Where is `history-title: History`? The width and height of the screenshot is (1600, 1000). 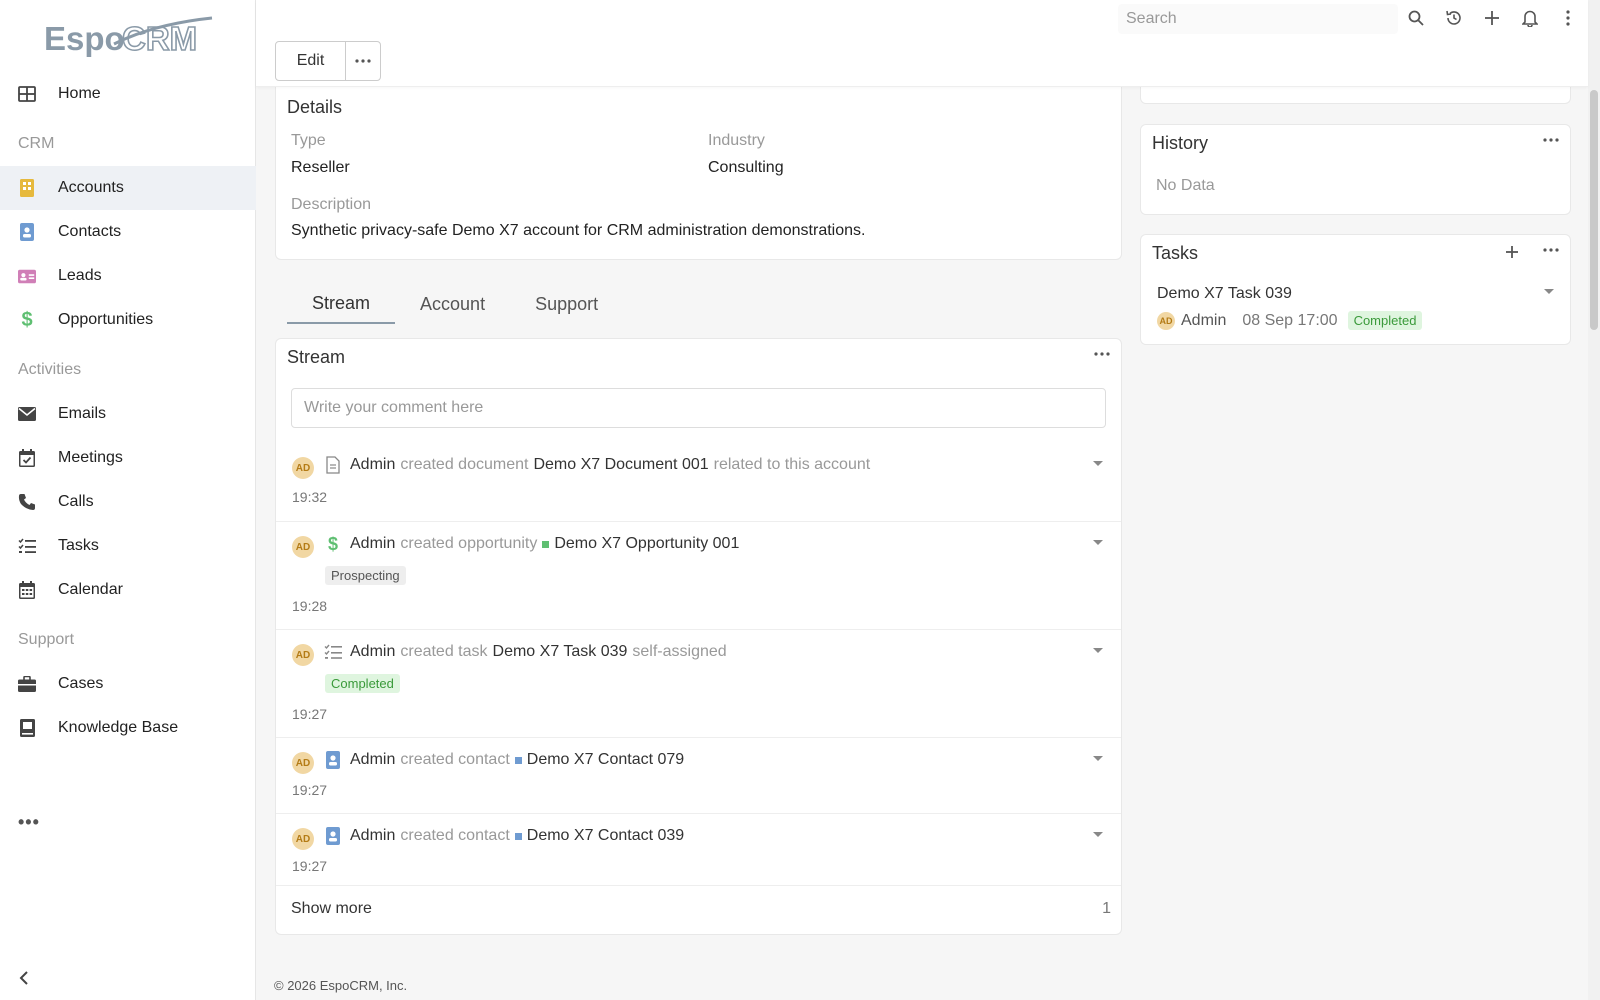
history-title: History is located at coordinates (1180, 143).